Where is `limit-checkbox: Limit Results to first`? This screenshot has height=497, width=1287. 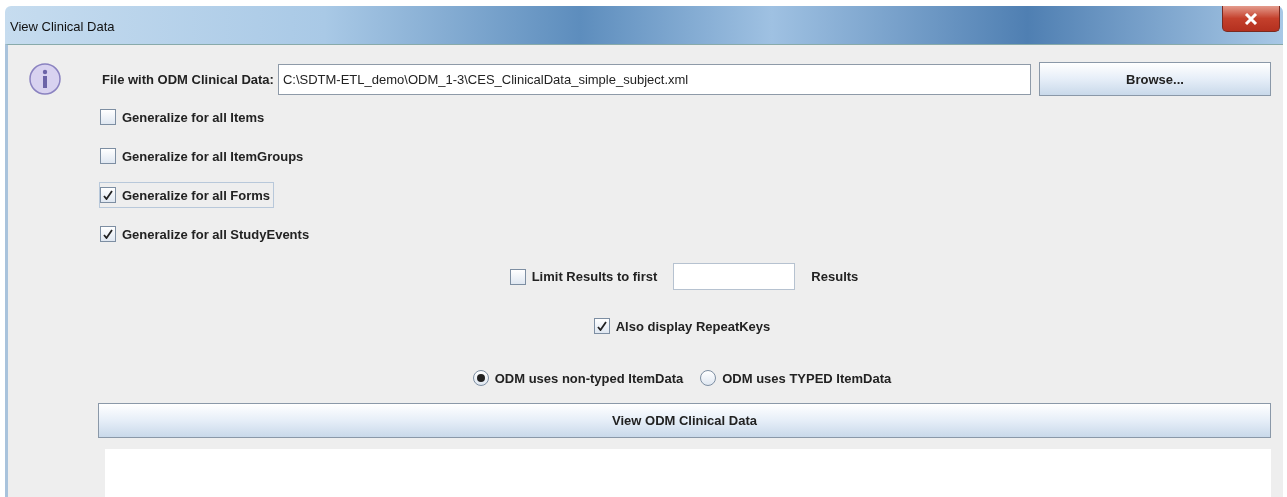
limit-checkbox: Limit Results to first is located at coordinates (585, 276).